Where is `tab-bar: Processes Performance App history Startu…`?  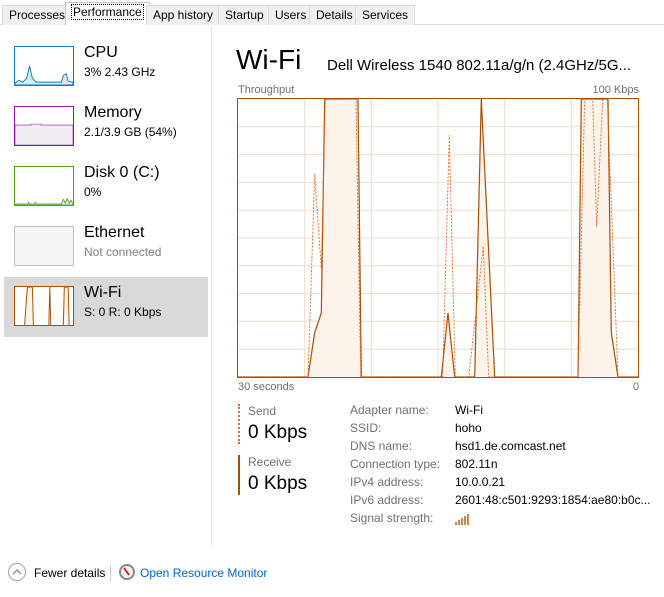 tab-bar: Processes Performance App history Startu… is located at coordinates (332, 12).